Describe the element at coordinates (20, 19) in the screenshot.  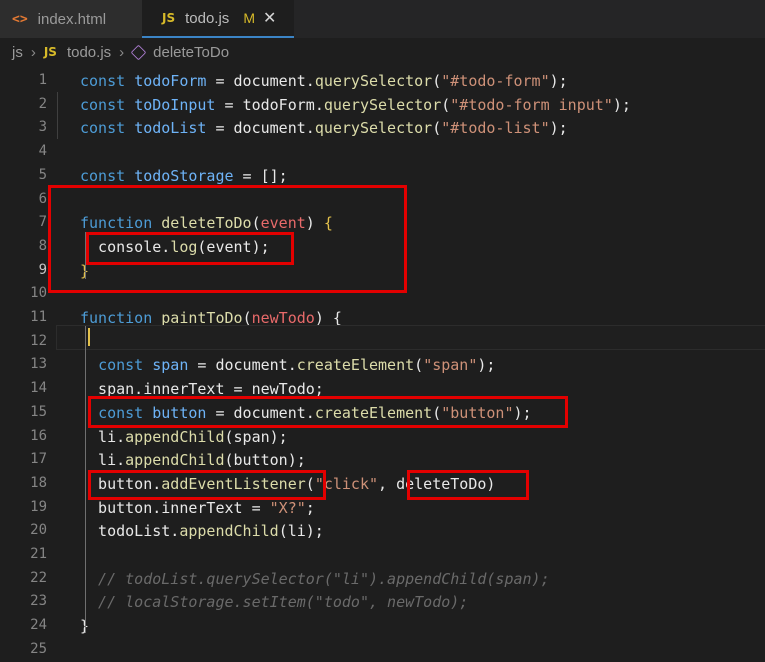
I see `html-file-icon: <>` at that location.